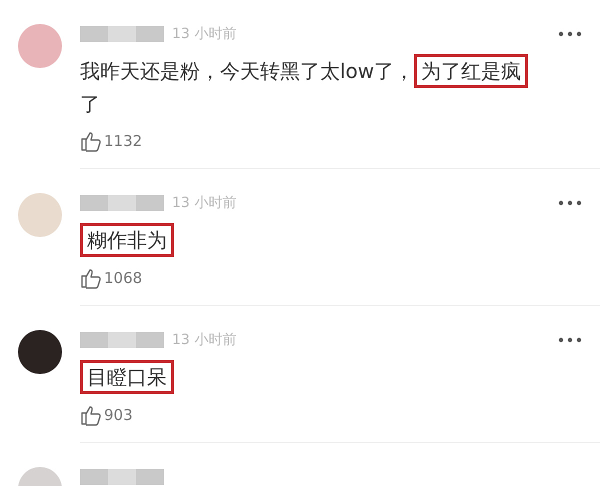 The image size is (600, 486). Describe the element at coordinates (40, 352) in the screenshot. I see `avatar` at that location.